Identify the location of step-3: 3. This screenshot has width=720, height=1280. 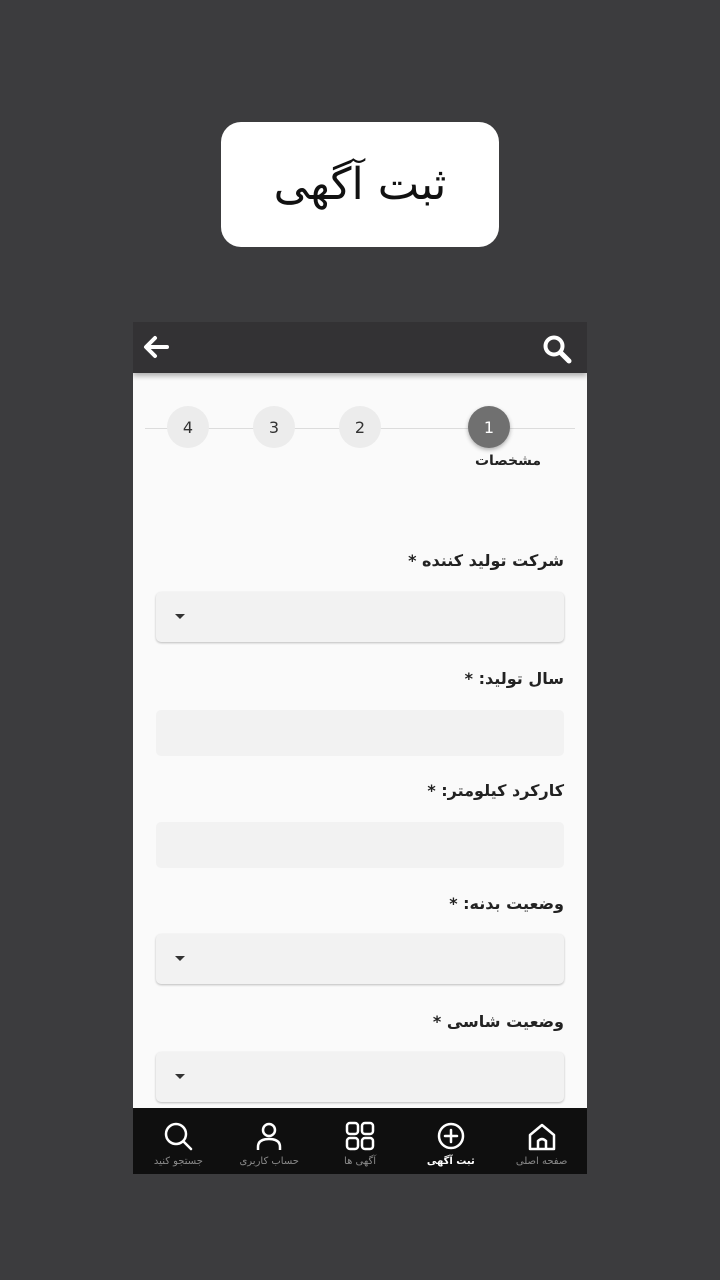
(274, 427).